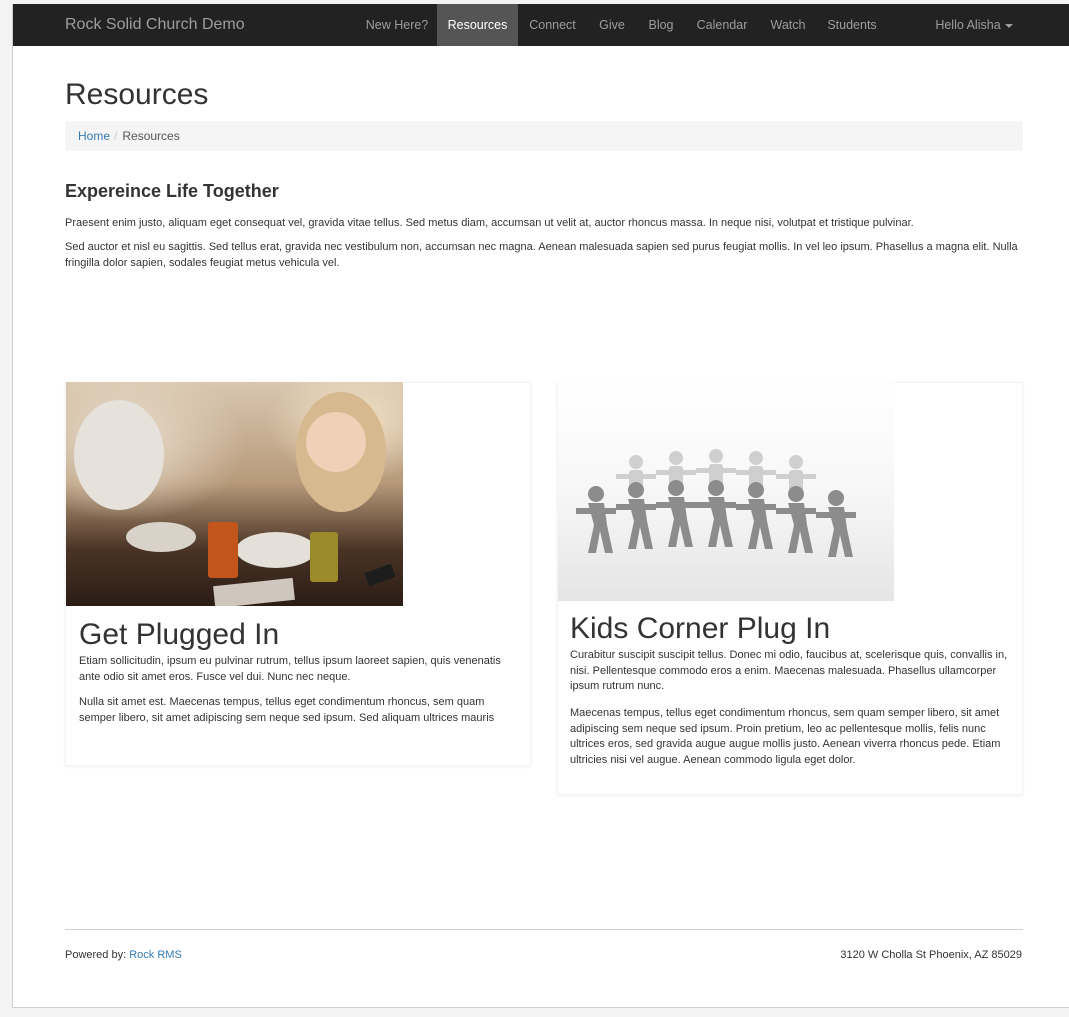  Describe the element at coordinates (852, 25) in the screenshot. I see `nav-item-students: Students` at that location.